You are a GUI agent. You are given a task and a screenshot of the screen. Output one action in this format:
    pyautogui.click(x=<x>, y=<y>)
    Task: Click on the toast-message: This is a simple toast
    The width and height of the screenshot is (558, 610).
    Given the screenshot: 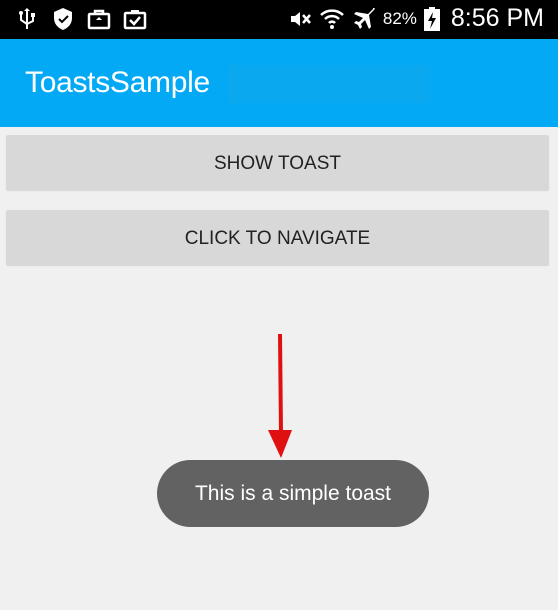 What is the action you would take?
    pyautogui.click(x=293, y=493)
    